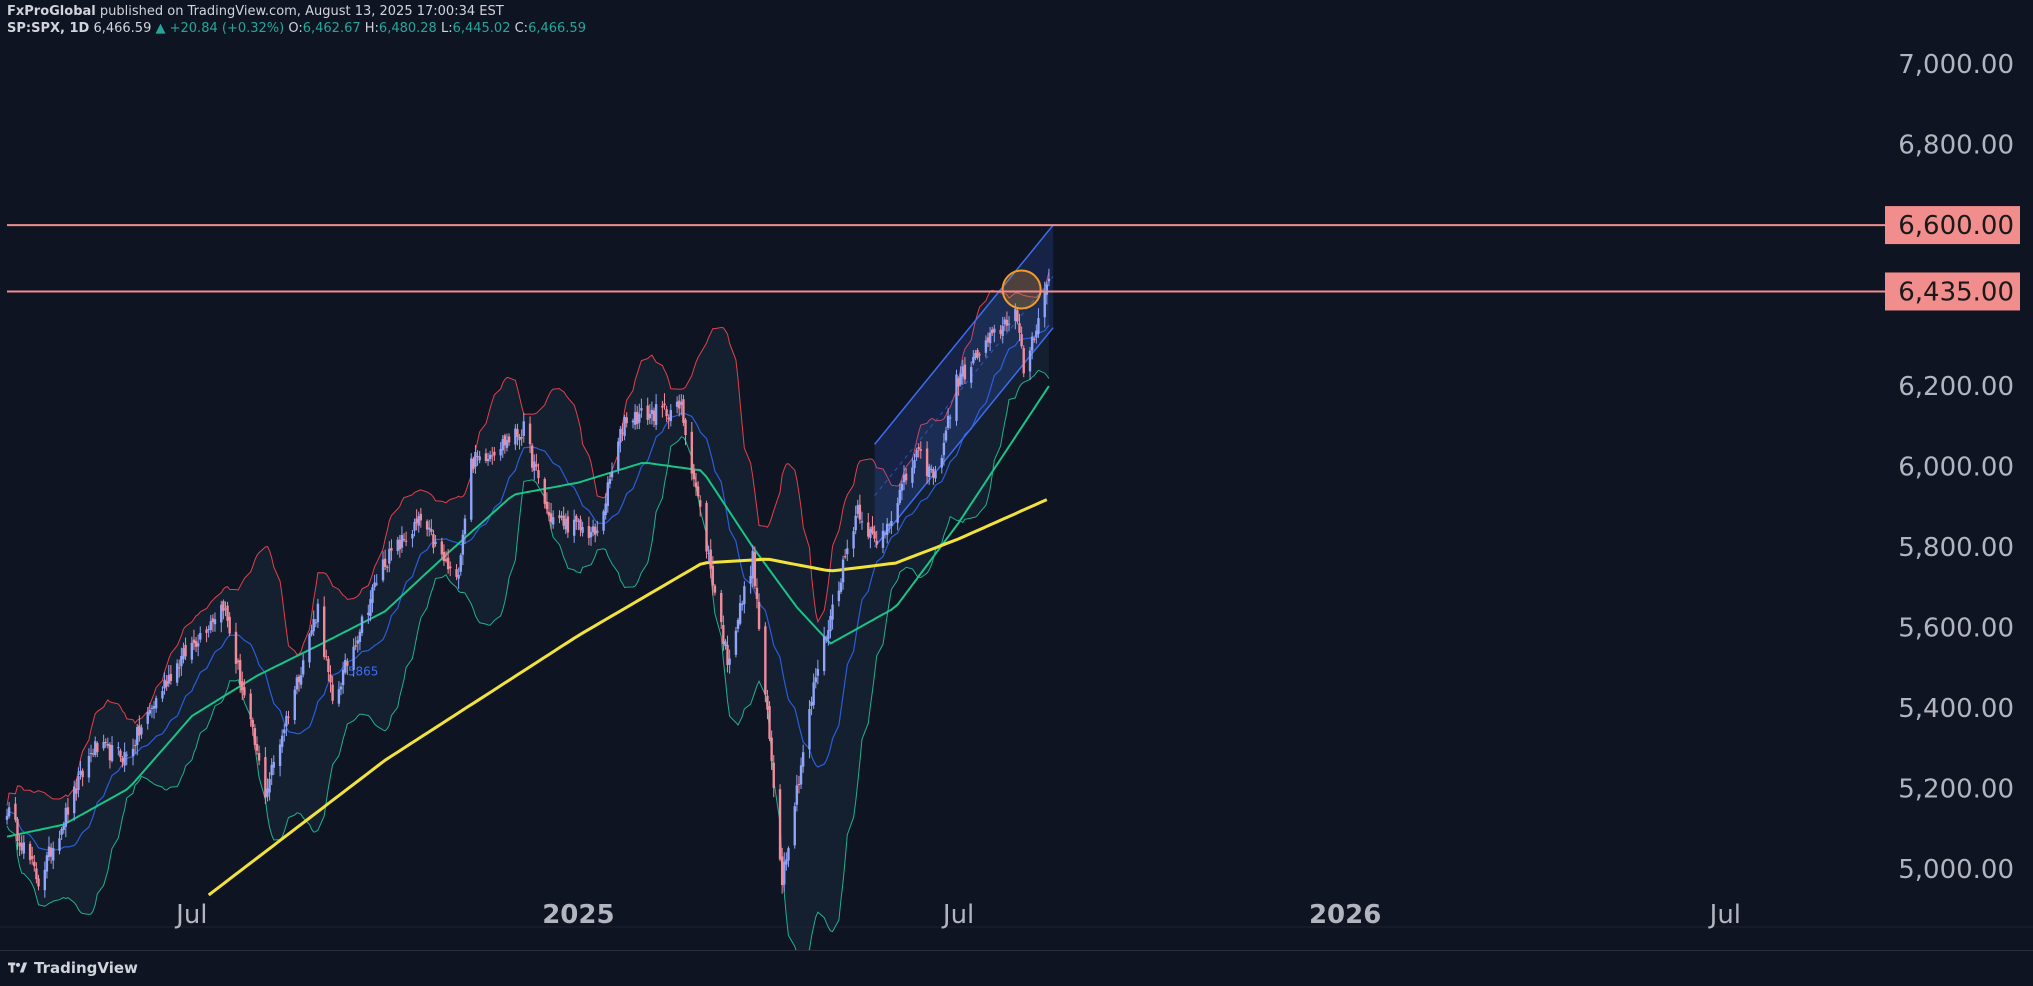 This screenshot has width=2033, height=986. What do you see at coordinates (521, 28) in the screenshot?
I see `close-label: C:` at bounding box center [521, 28].